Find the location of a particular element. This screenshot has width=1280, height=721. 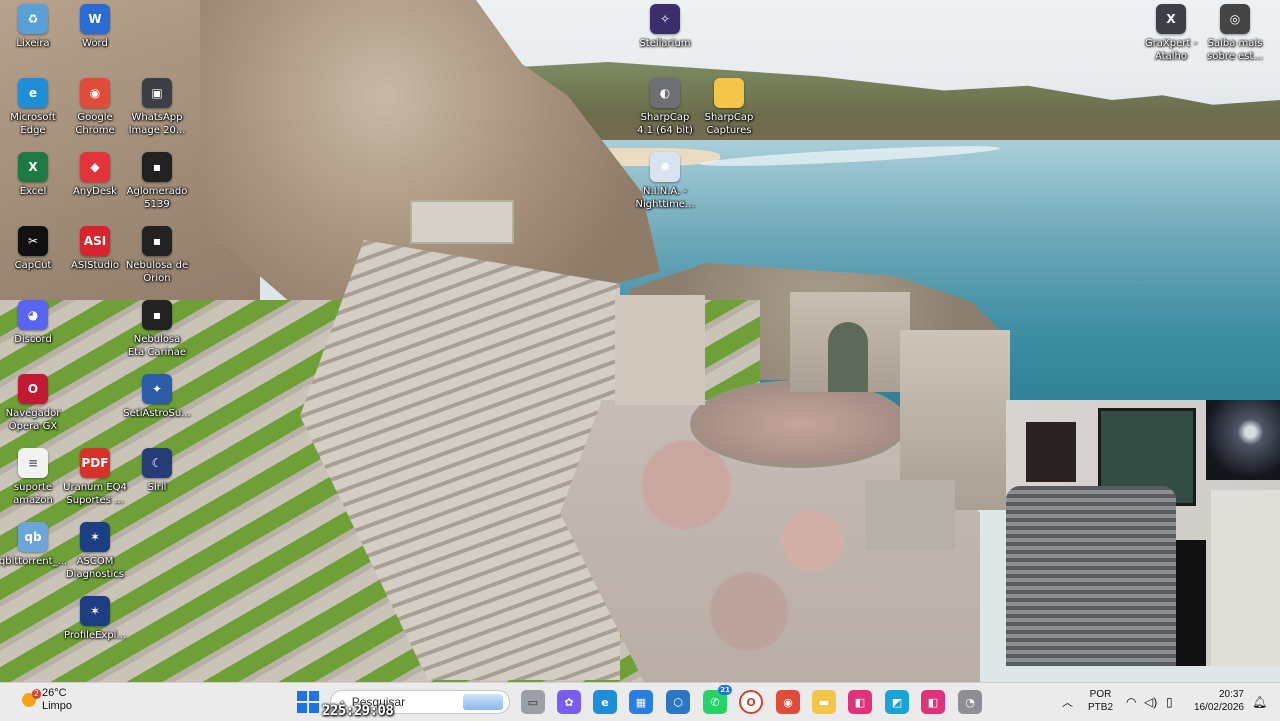

desktop-icon: ✂ CapCut is located at coordinates (33, 249).